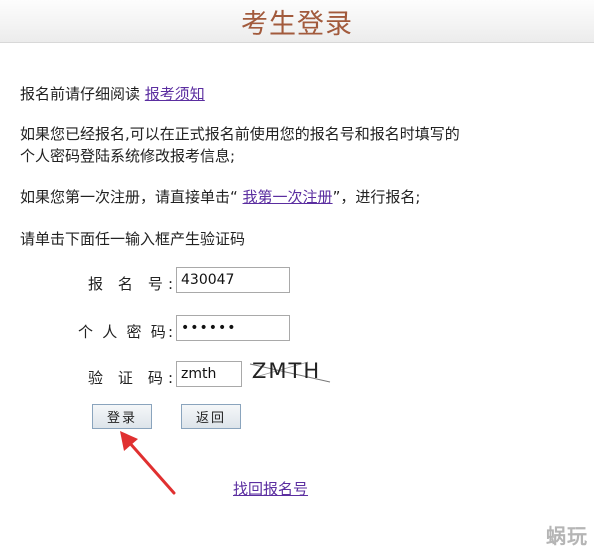  I want to click on watermark: 蜗玩, so click(567, 536).